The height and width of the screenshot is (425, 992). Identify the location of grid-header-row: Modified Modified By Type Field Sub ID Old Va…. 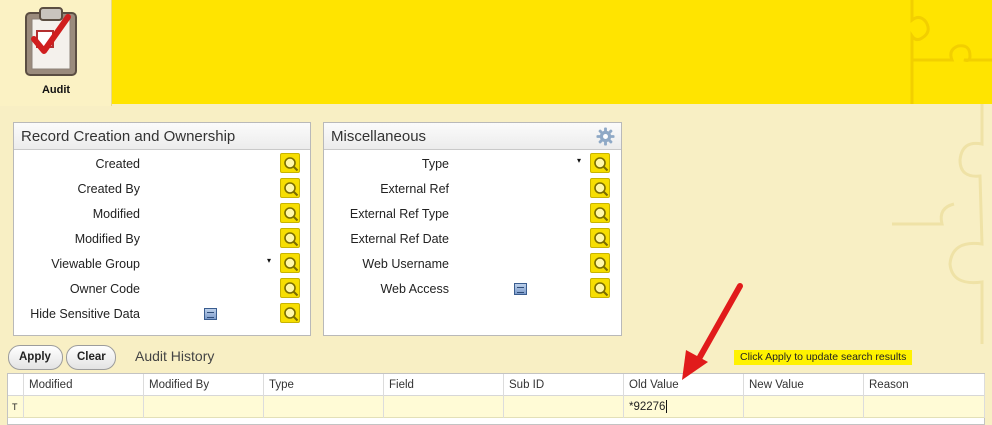
(496, 385).